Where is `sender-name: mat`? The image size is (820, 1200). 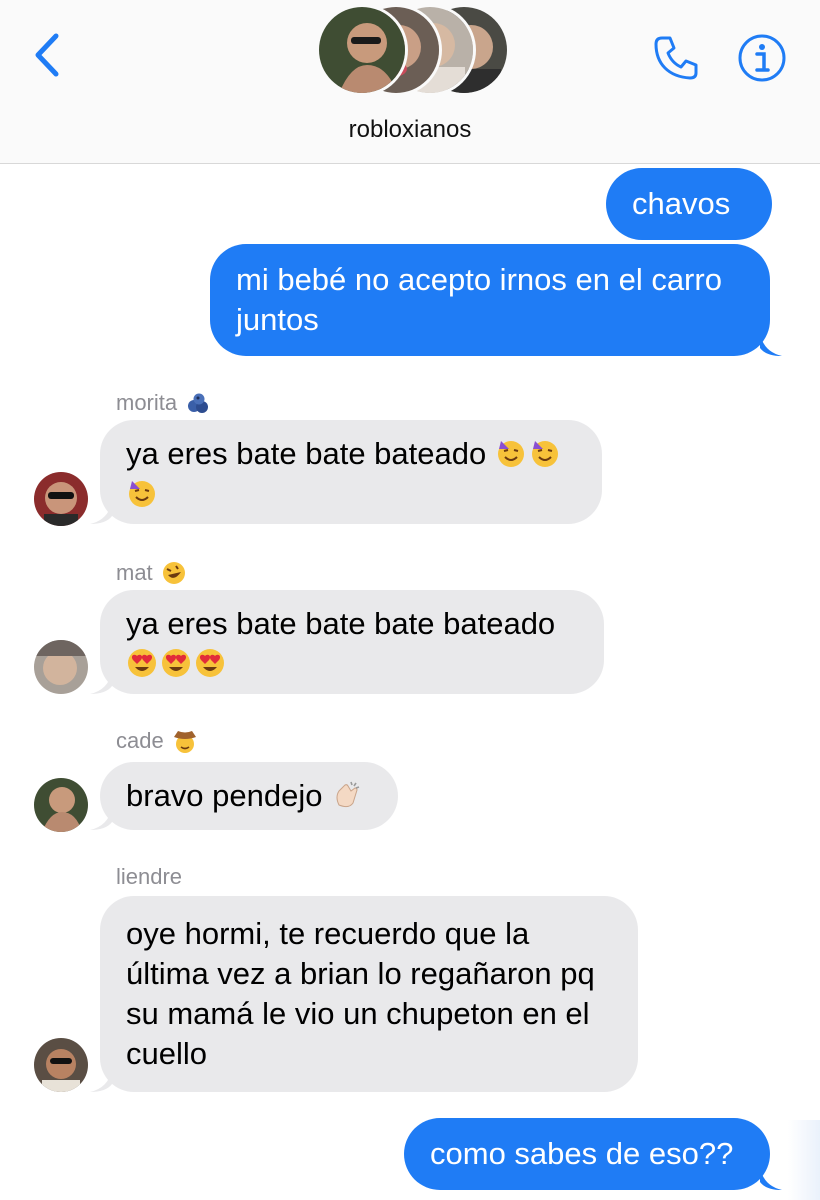 sender-name: mat is located at coordinates (151, 573).